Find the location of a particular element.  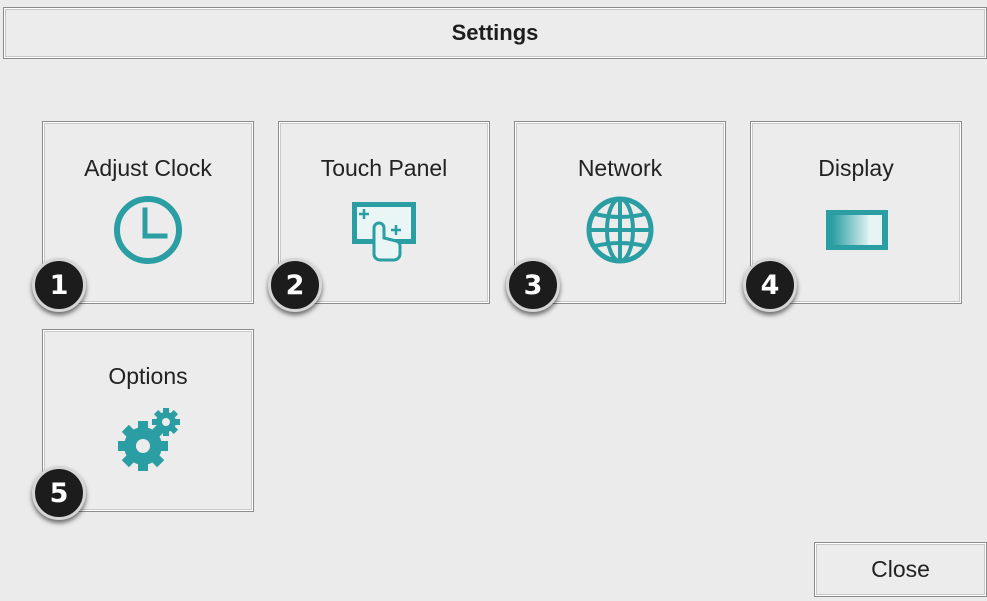

tile-label: Display is located at coordinates (856, 168).